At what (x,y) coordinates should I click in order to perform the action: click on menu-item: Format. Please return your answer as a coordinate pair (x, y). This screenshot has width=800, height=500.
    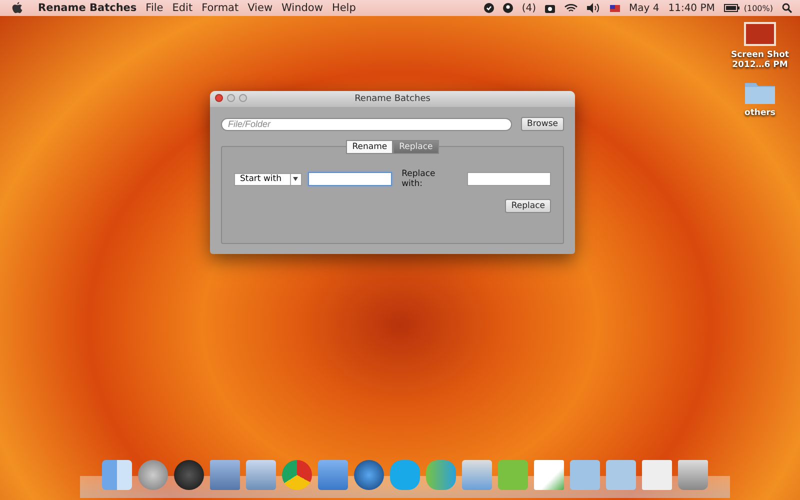
    Looking at the image, I should click on (220, 8).